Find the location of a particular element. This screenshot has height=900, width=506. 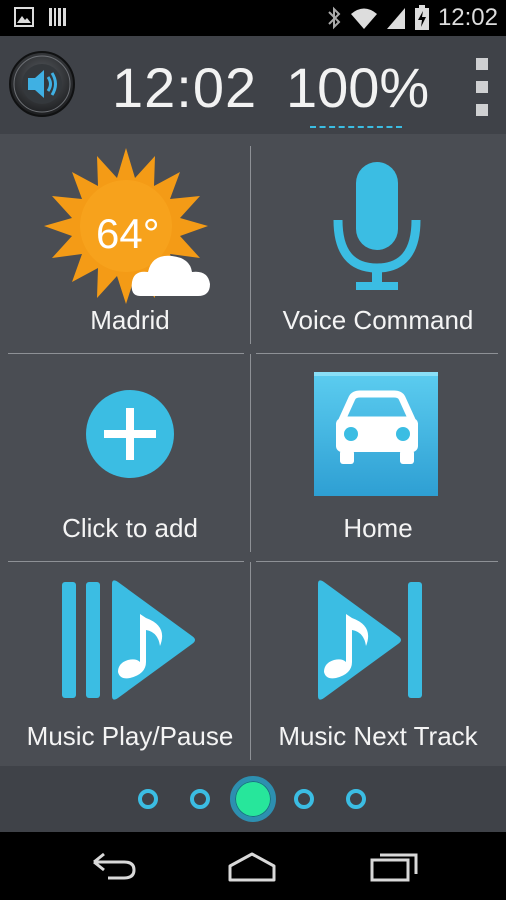

next-track-icon is located at coordinates (370, 640).